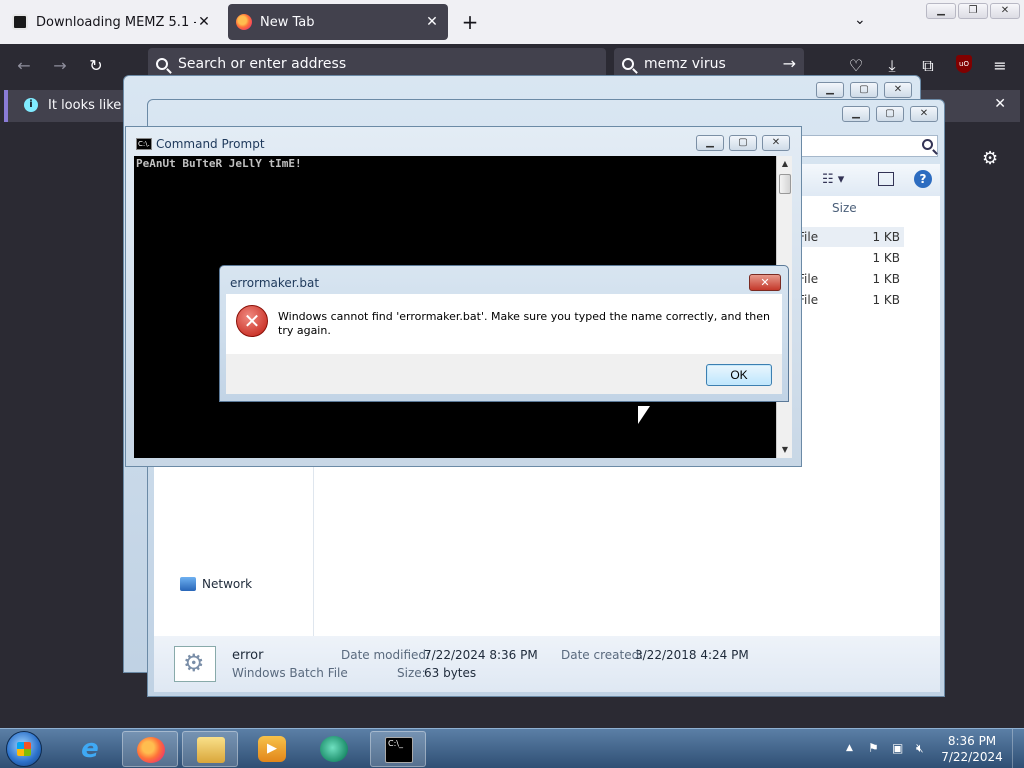  I want to click on ok-button: OK, so click(739, 375).